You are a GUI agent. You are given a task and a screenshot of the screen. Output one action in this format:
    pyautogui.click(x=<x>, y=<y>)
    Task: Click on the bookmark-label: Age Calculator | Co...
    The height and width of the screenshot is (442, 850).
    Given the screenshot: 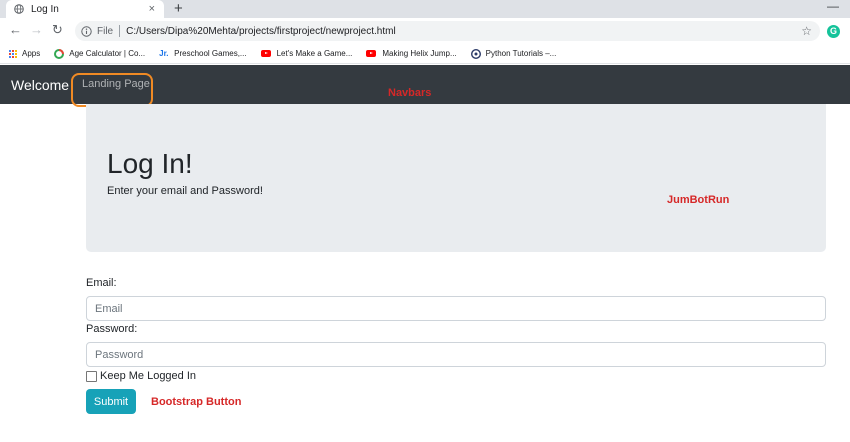 What is the action you would take?
    pyautogui.click(x=107, y=53)
    